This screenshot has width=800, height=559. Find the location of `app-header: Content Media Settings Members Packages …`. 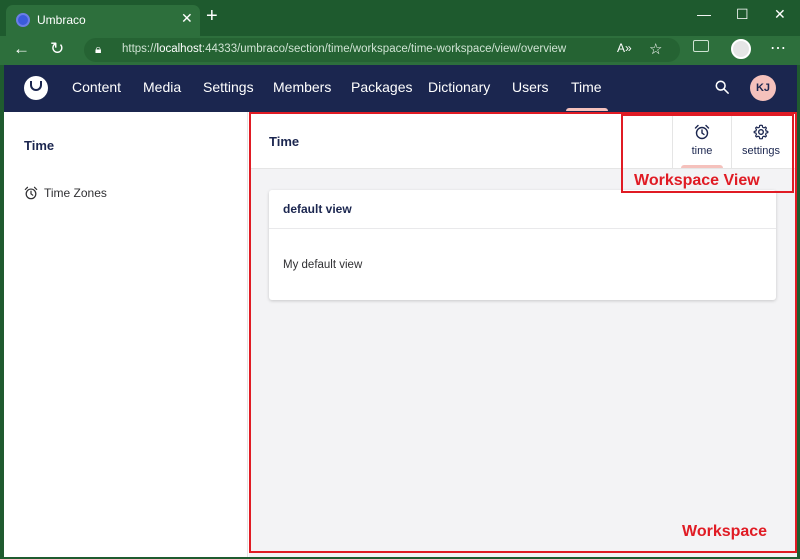

app-header: Content Media Settings Members Packages … is located at coordinates (400, 88).